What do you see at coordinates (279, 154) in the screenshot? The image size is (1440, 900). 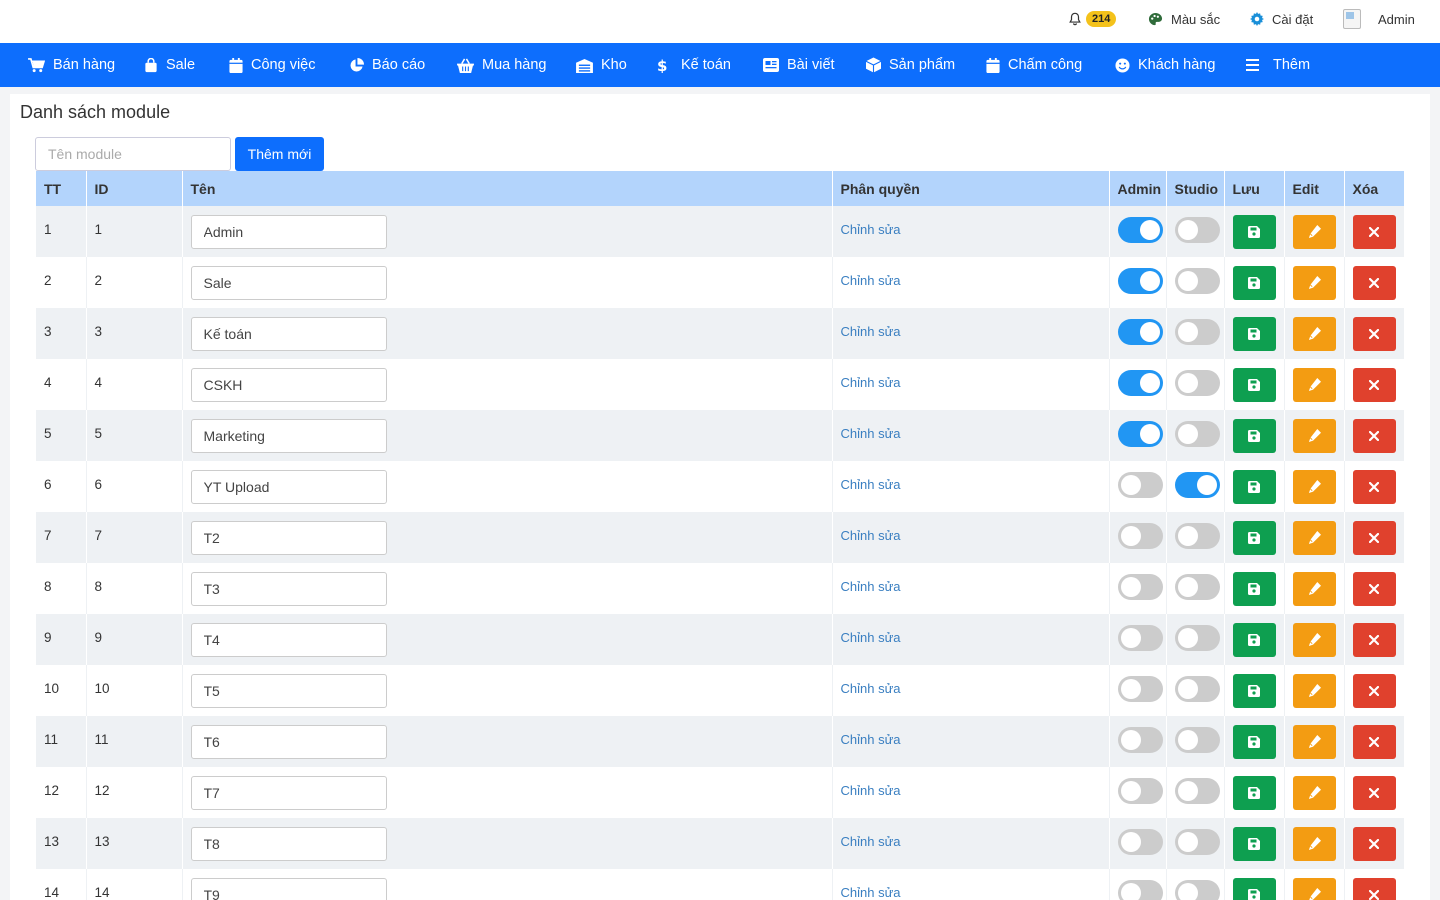 I see `add-new-button: Thêm mới` at bounding box center [279, 154].